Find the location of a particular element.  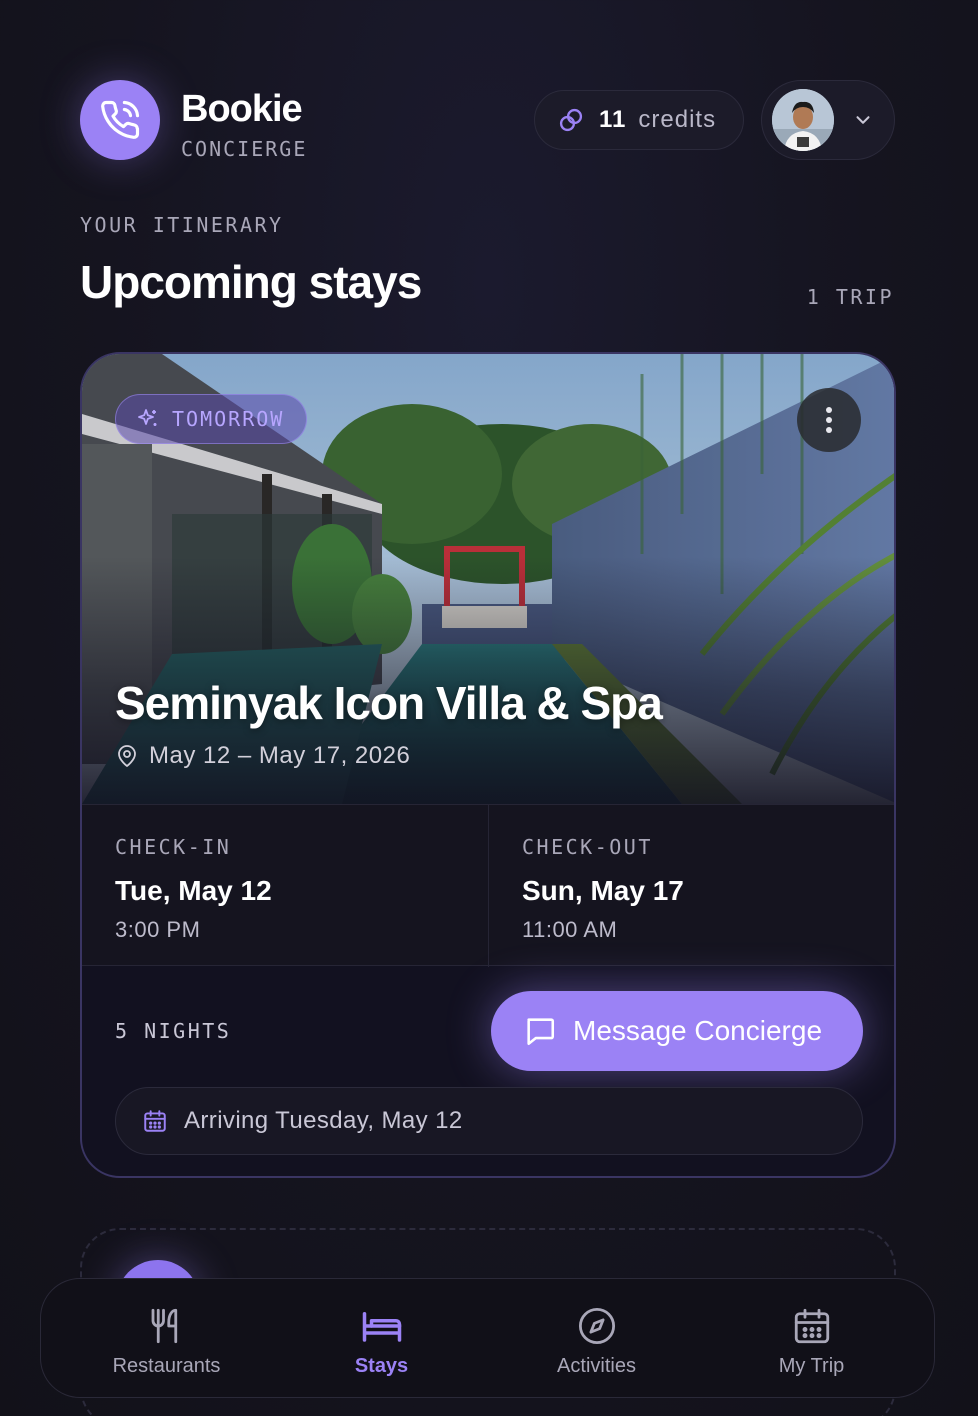

brand-logo is located at coordinates (120, 120).